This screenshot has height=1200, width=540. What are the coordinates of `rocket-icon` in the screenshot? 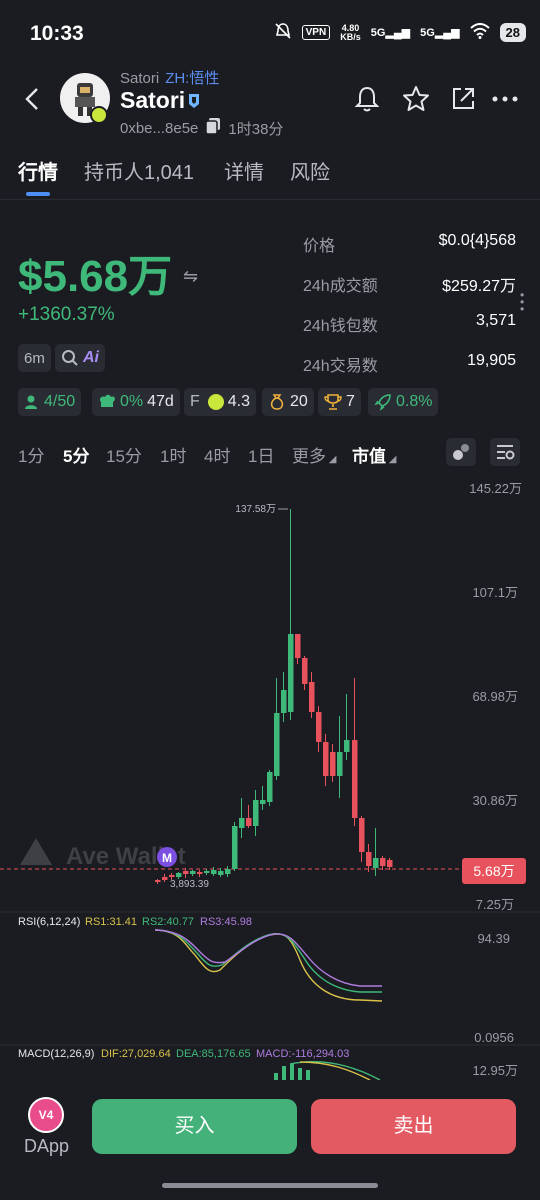 It's located at (382, 402).